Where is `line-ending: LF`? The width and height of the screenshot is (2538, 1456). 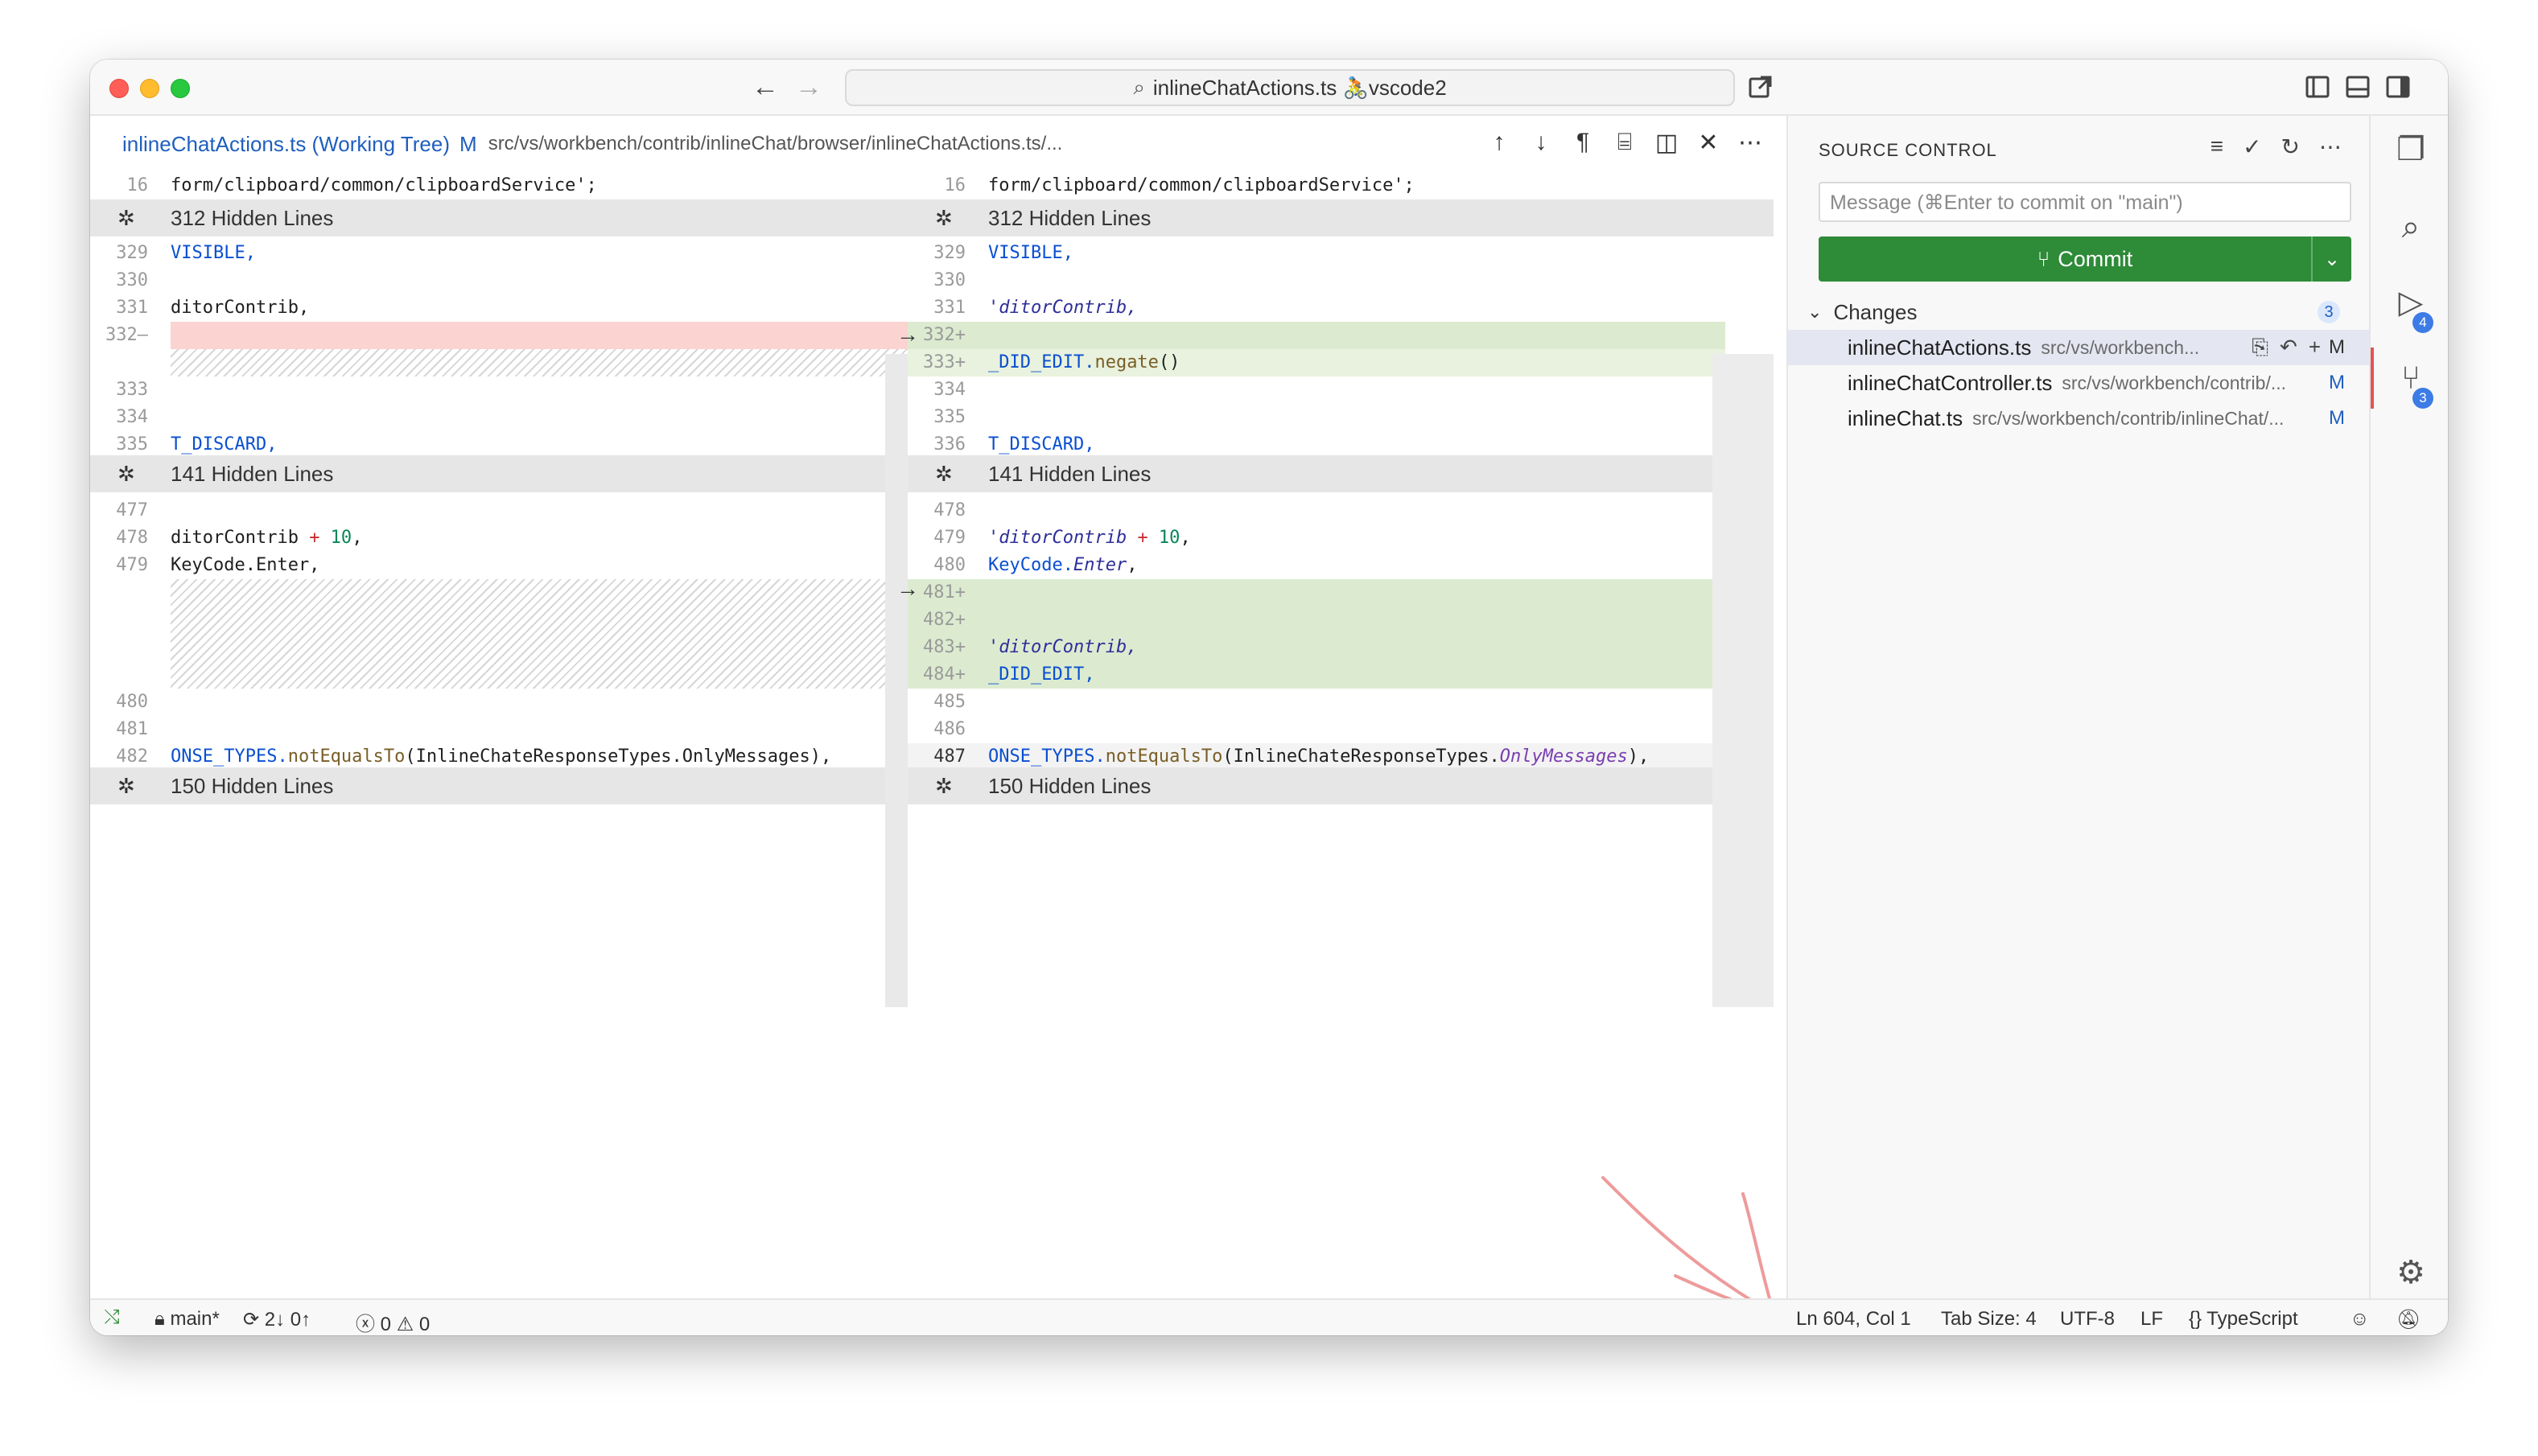 line-ending: LF is located at coordinates (2151, 1319).